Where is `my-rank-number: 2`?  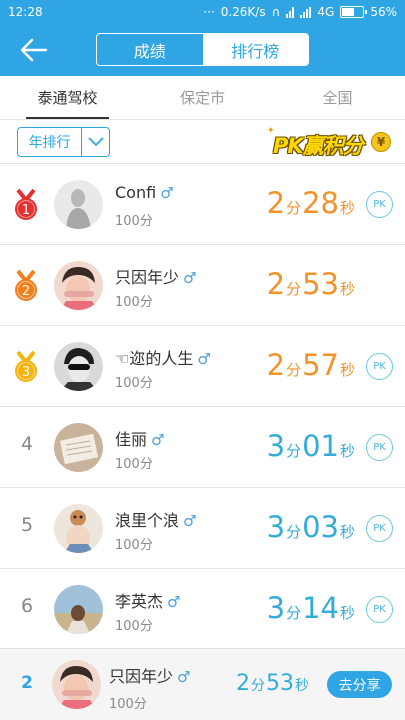 my-rank-number: 2 is located at coordinates (27, 683).